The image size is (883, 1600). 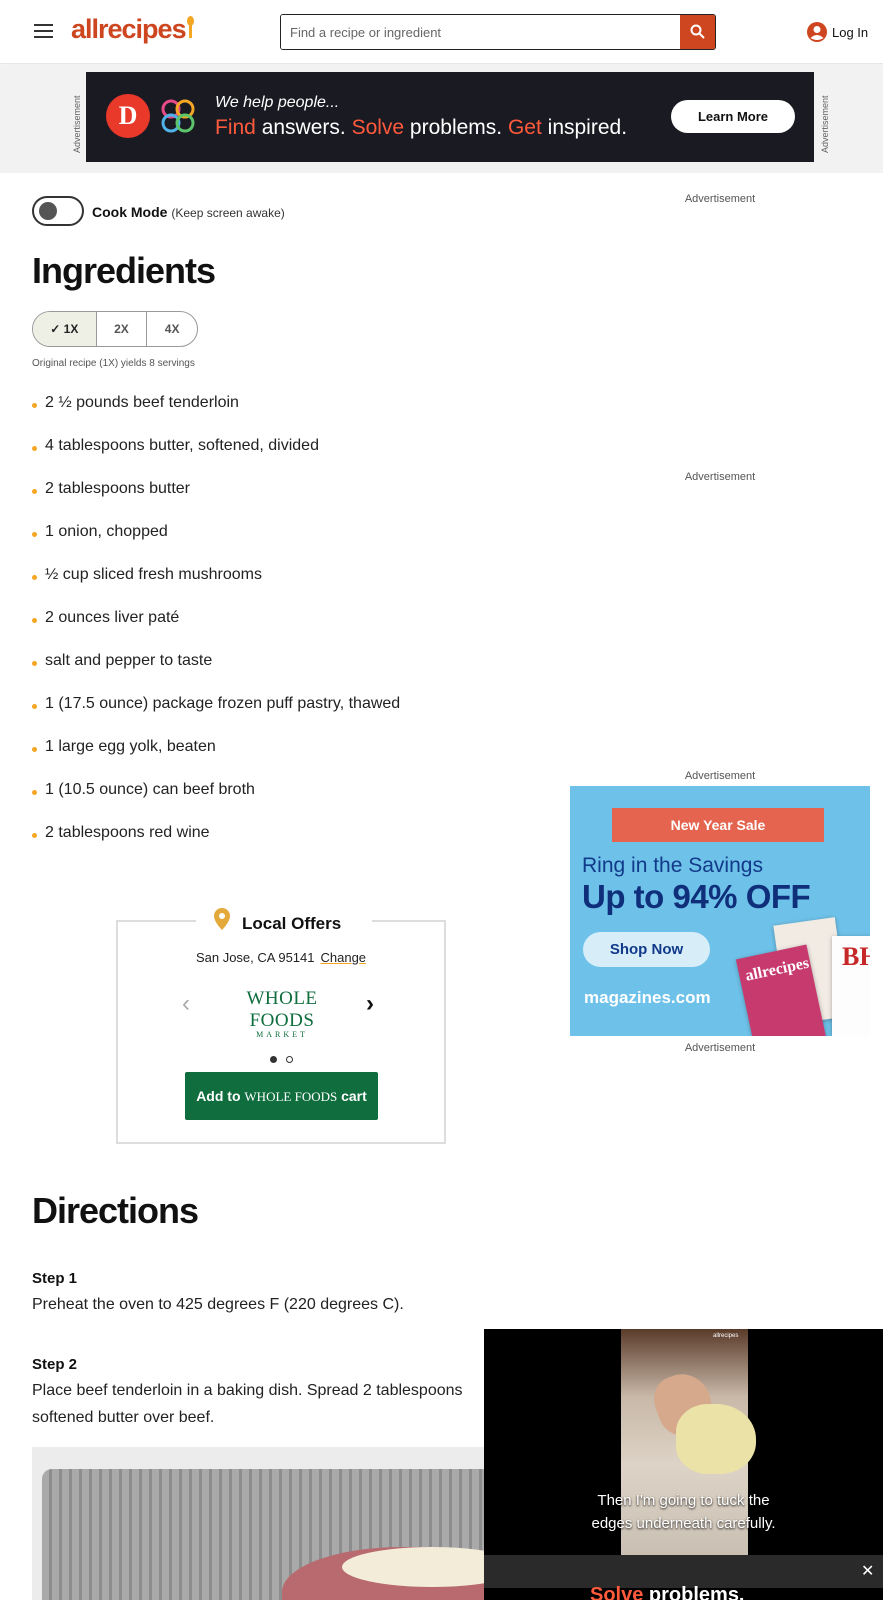 I want to click on whole-foods-logo: WHOLE FOODS MARKET, so click(x=282, y=1013).